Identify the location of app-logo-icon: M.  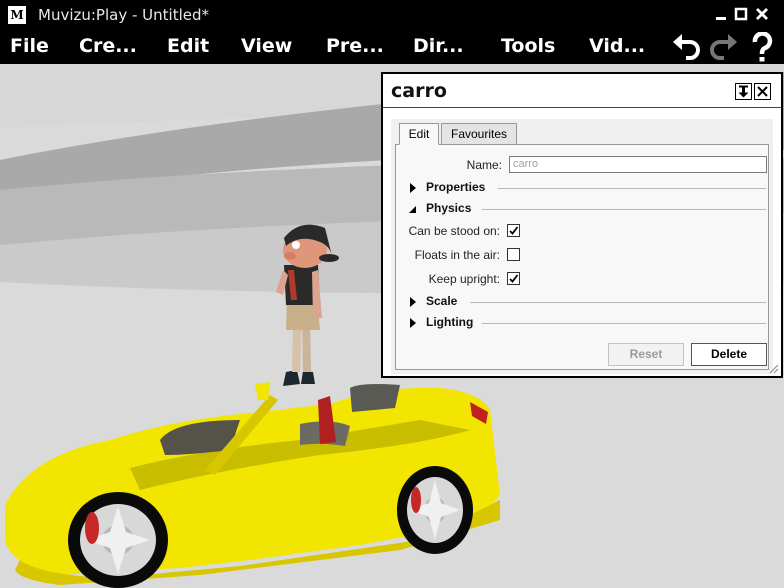
(17, 15).